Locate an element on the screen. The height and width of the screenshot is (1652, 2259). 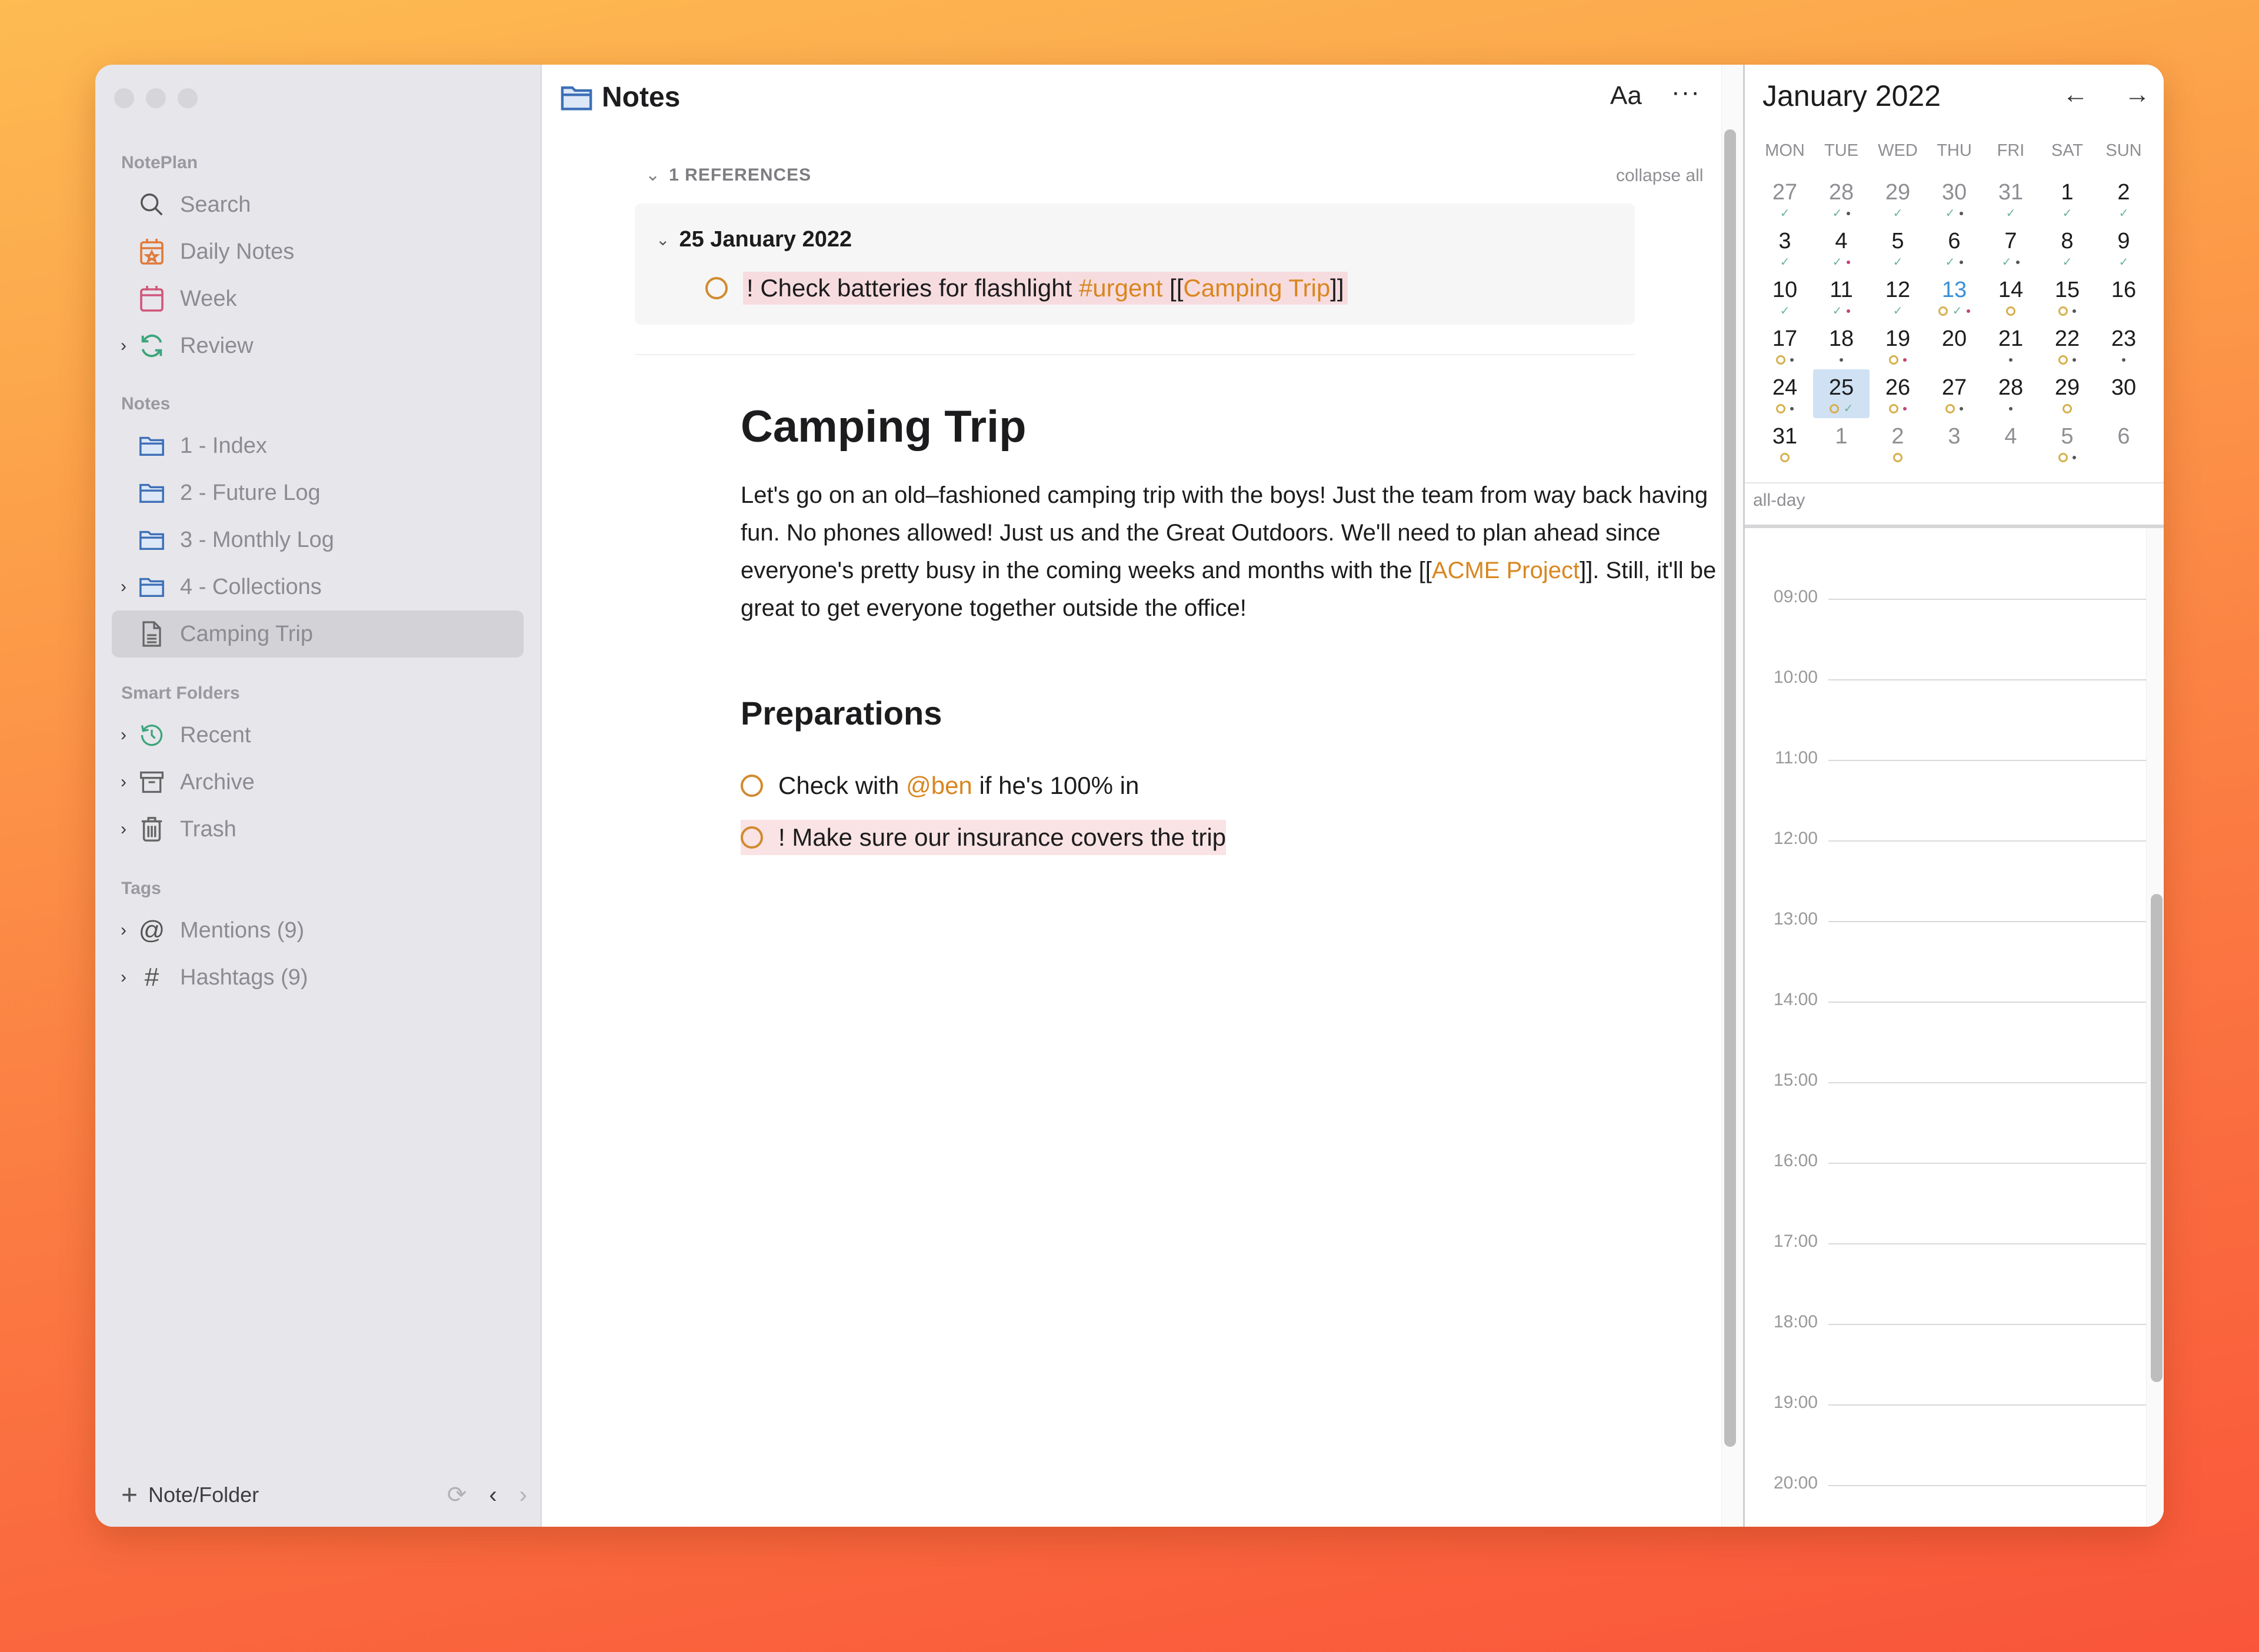
sidebar-item-monthly-log: 3 - Monthly Log is located at coordinates (318, 539).